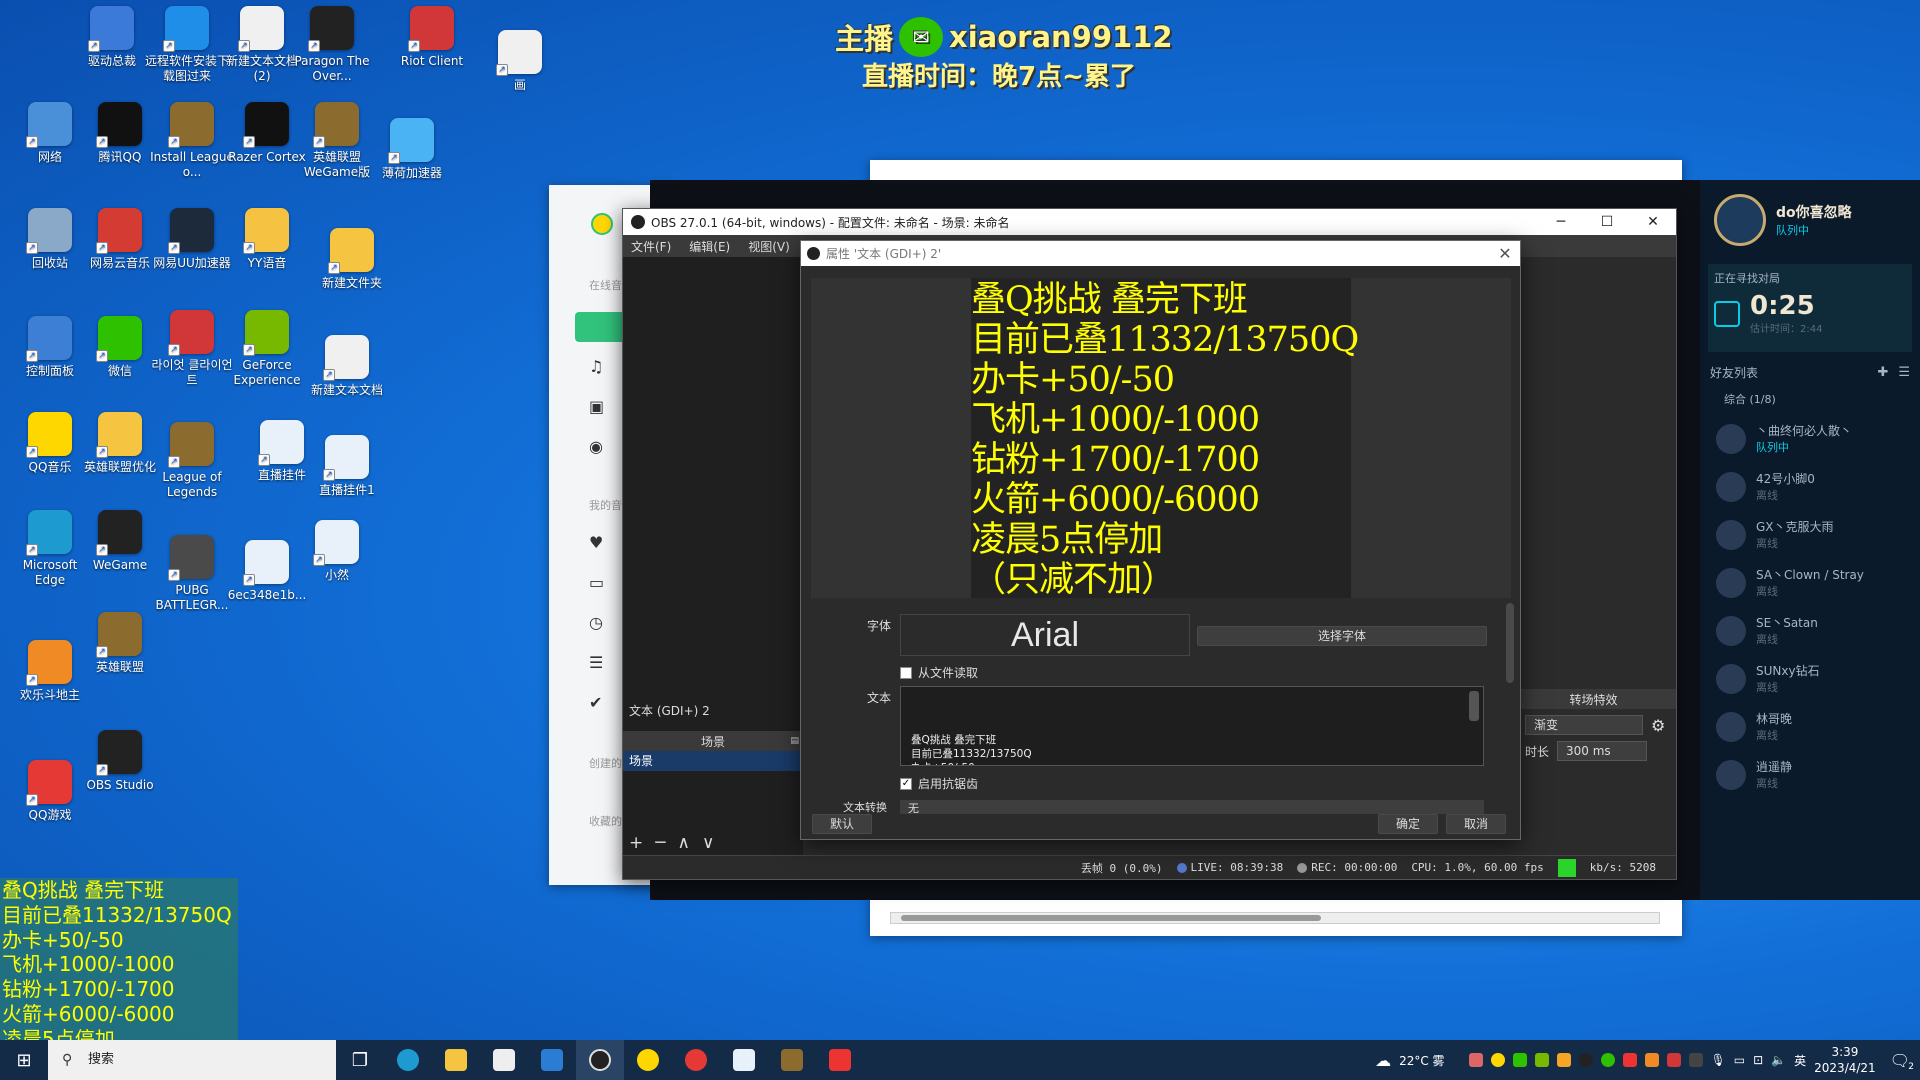 This screenshot has height=1080, width=1920. Describe the element at coordinates (1474, 706) in the screenshot. I see `textarea-scrollbar` at that location.